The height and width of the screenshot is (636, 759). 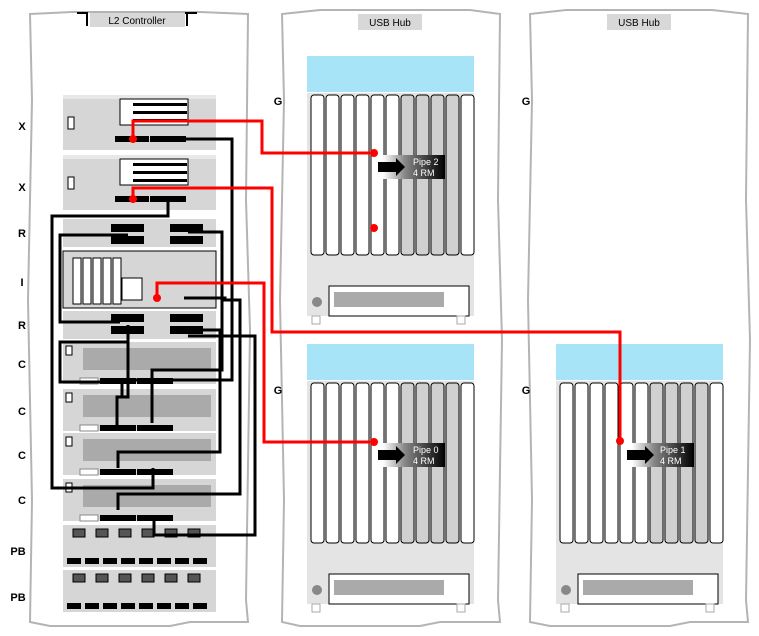 I want to click on pipe-label-2: Pipe 2 4 RM, so click(x=411, y=167).